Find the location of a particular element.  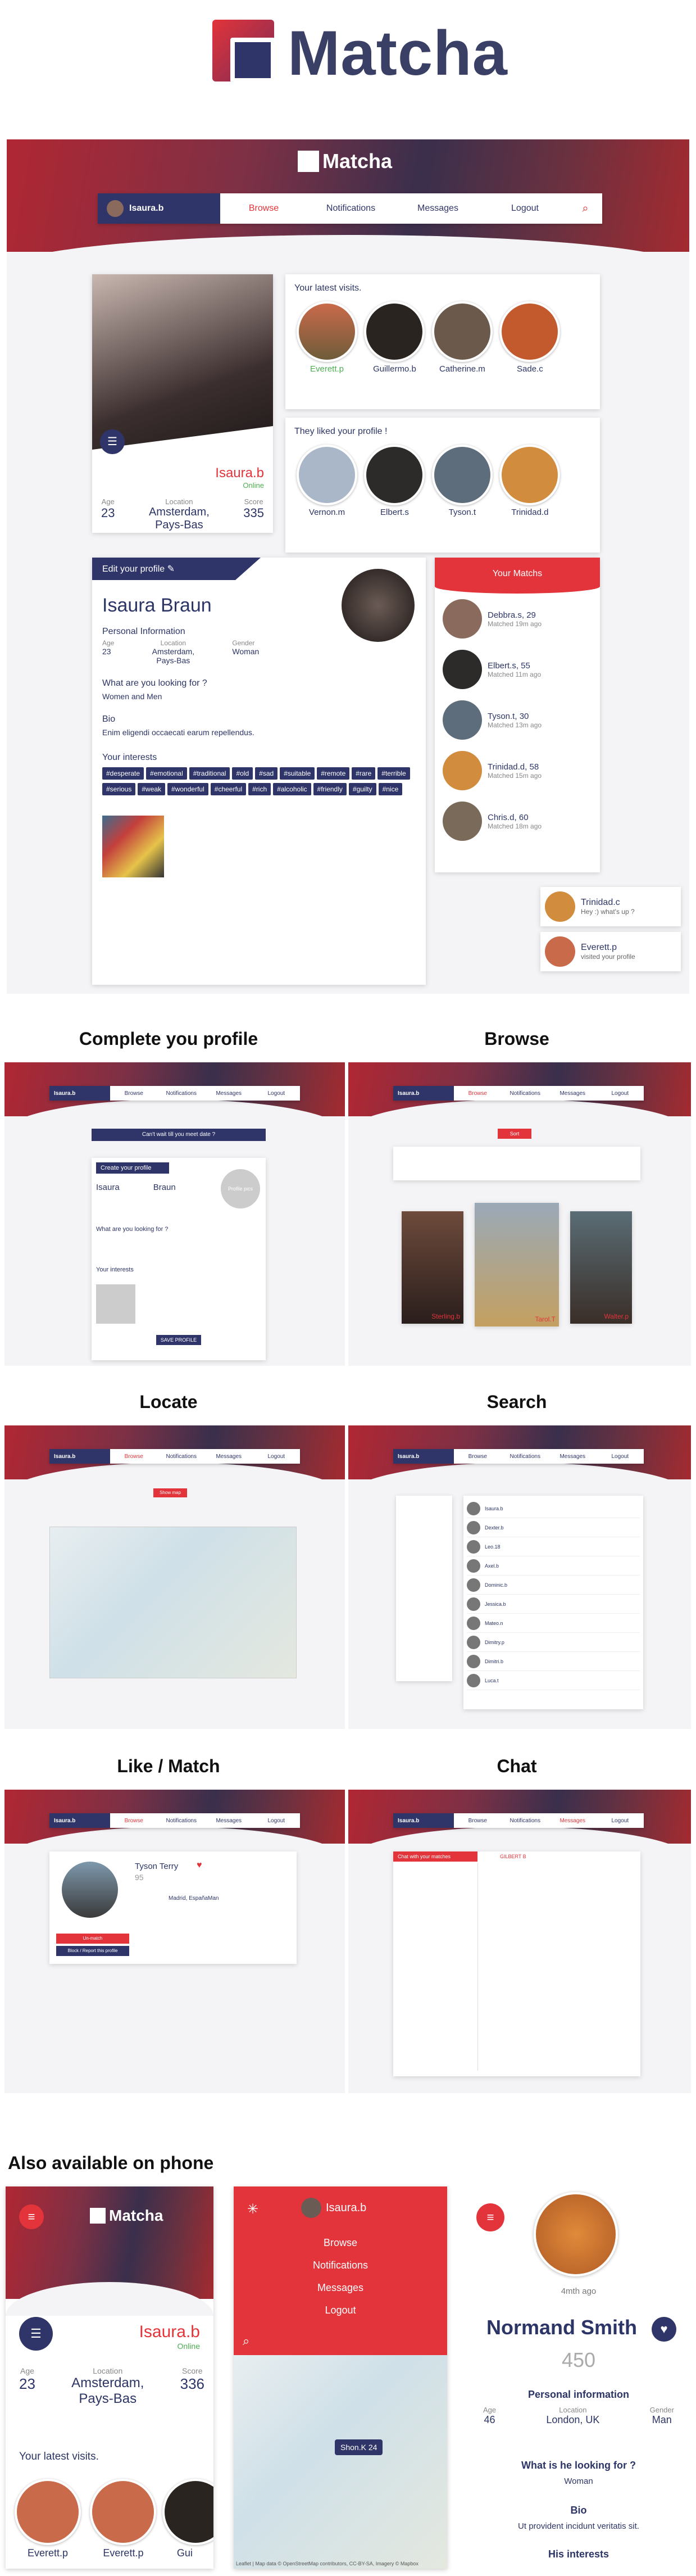

match-item: Chris.d, 60 Matched 18m ago is located at coordinates (517, 821).